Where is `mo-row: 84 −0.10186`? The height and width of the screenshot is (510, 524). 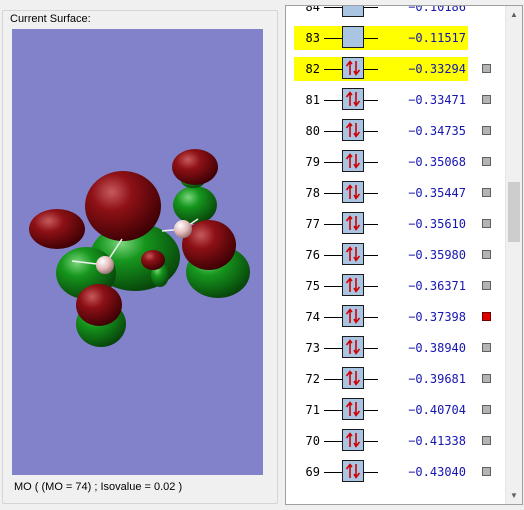
mo-row: 84 −0.10186 is located at coordinates (399, 12).